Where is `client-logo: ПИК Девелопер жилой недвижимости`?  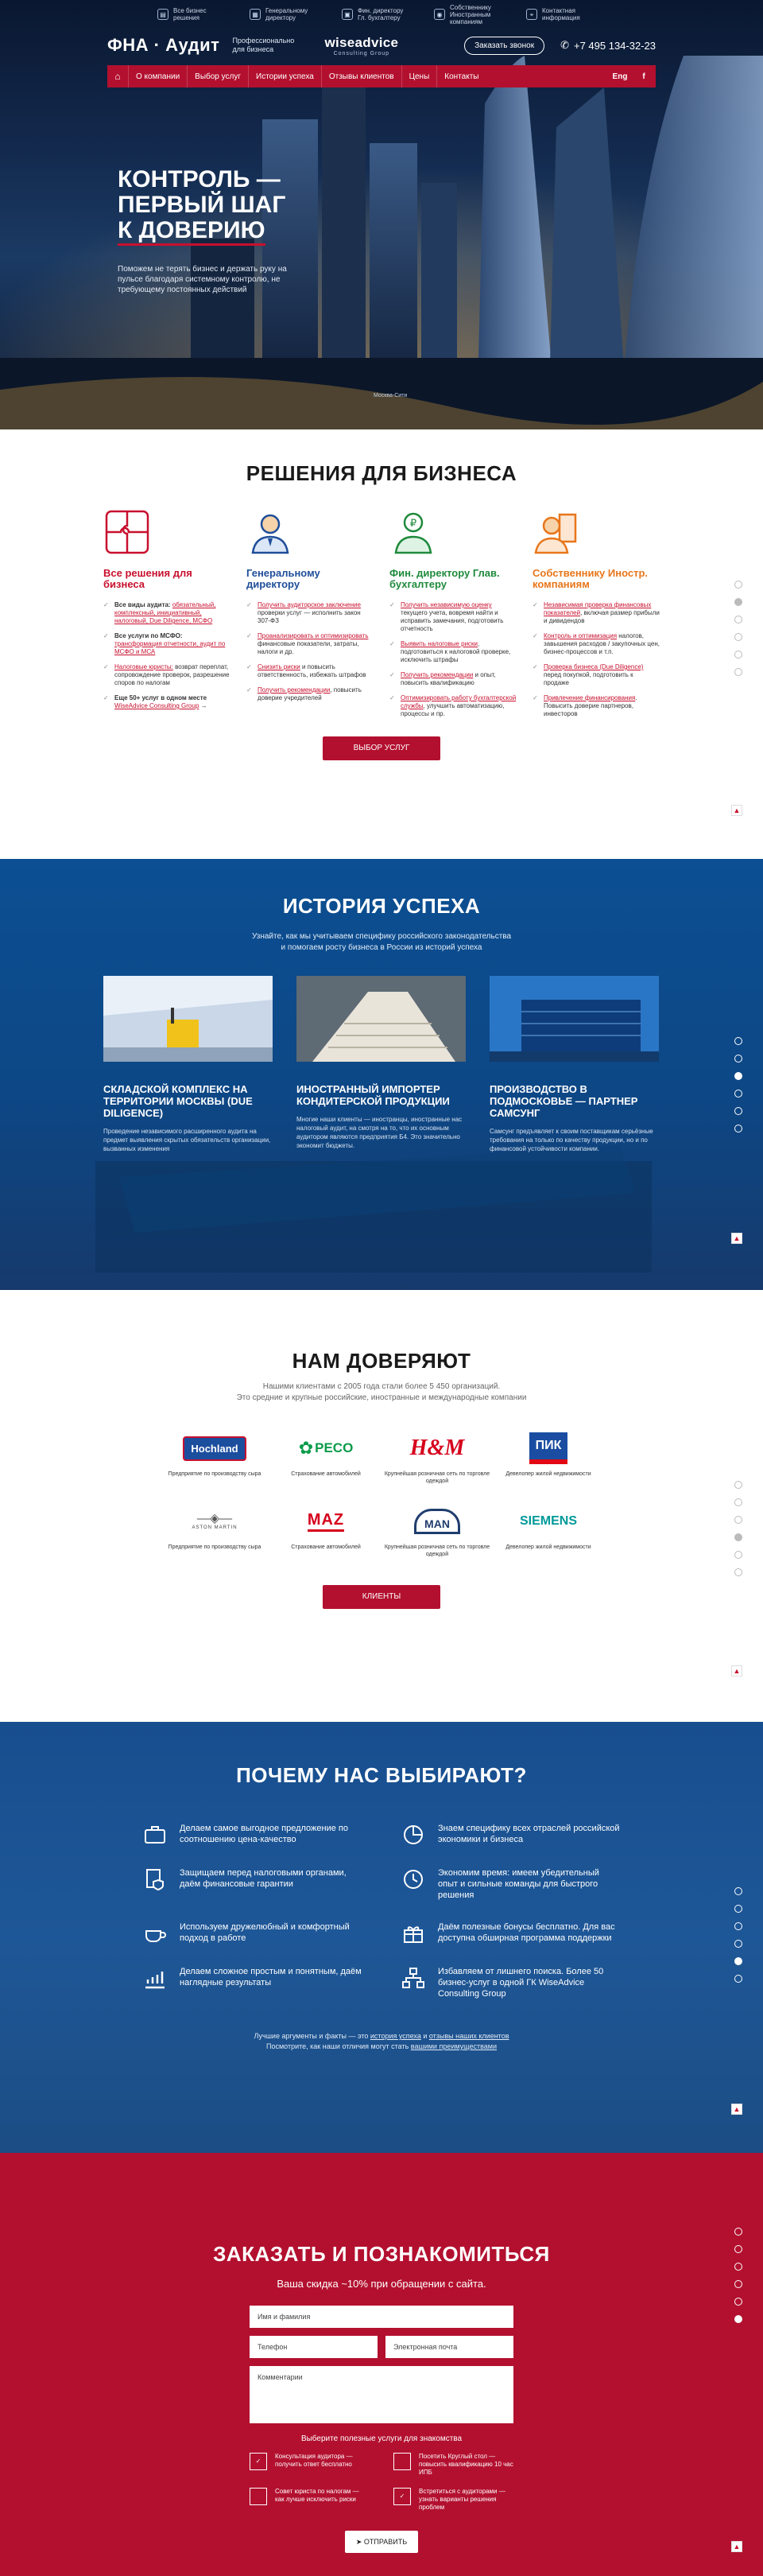
client-logo: ПИК Девелопер жилой недвижимости is located at coordinates (548, 1458).